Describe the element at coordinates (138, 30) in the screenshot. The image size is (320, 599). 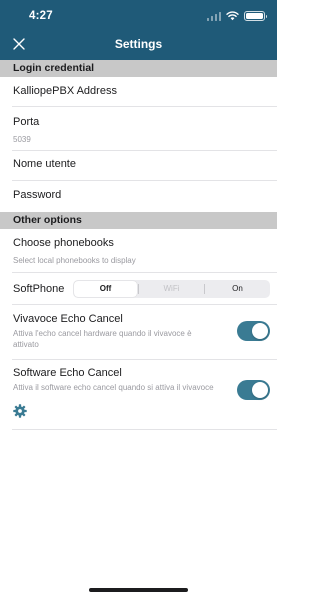
I see `navigation-bar: 4:27 Settings` at that location.